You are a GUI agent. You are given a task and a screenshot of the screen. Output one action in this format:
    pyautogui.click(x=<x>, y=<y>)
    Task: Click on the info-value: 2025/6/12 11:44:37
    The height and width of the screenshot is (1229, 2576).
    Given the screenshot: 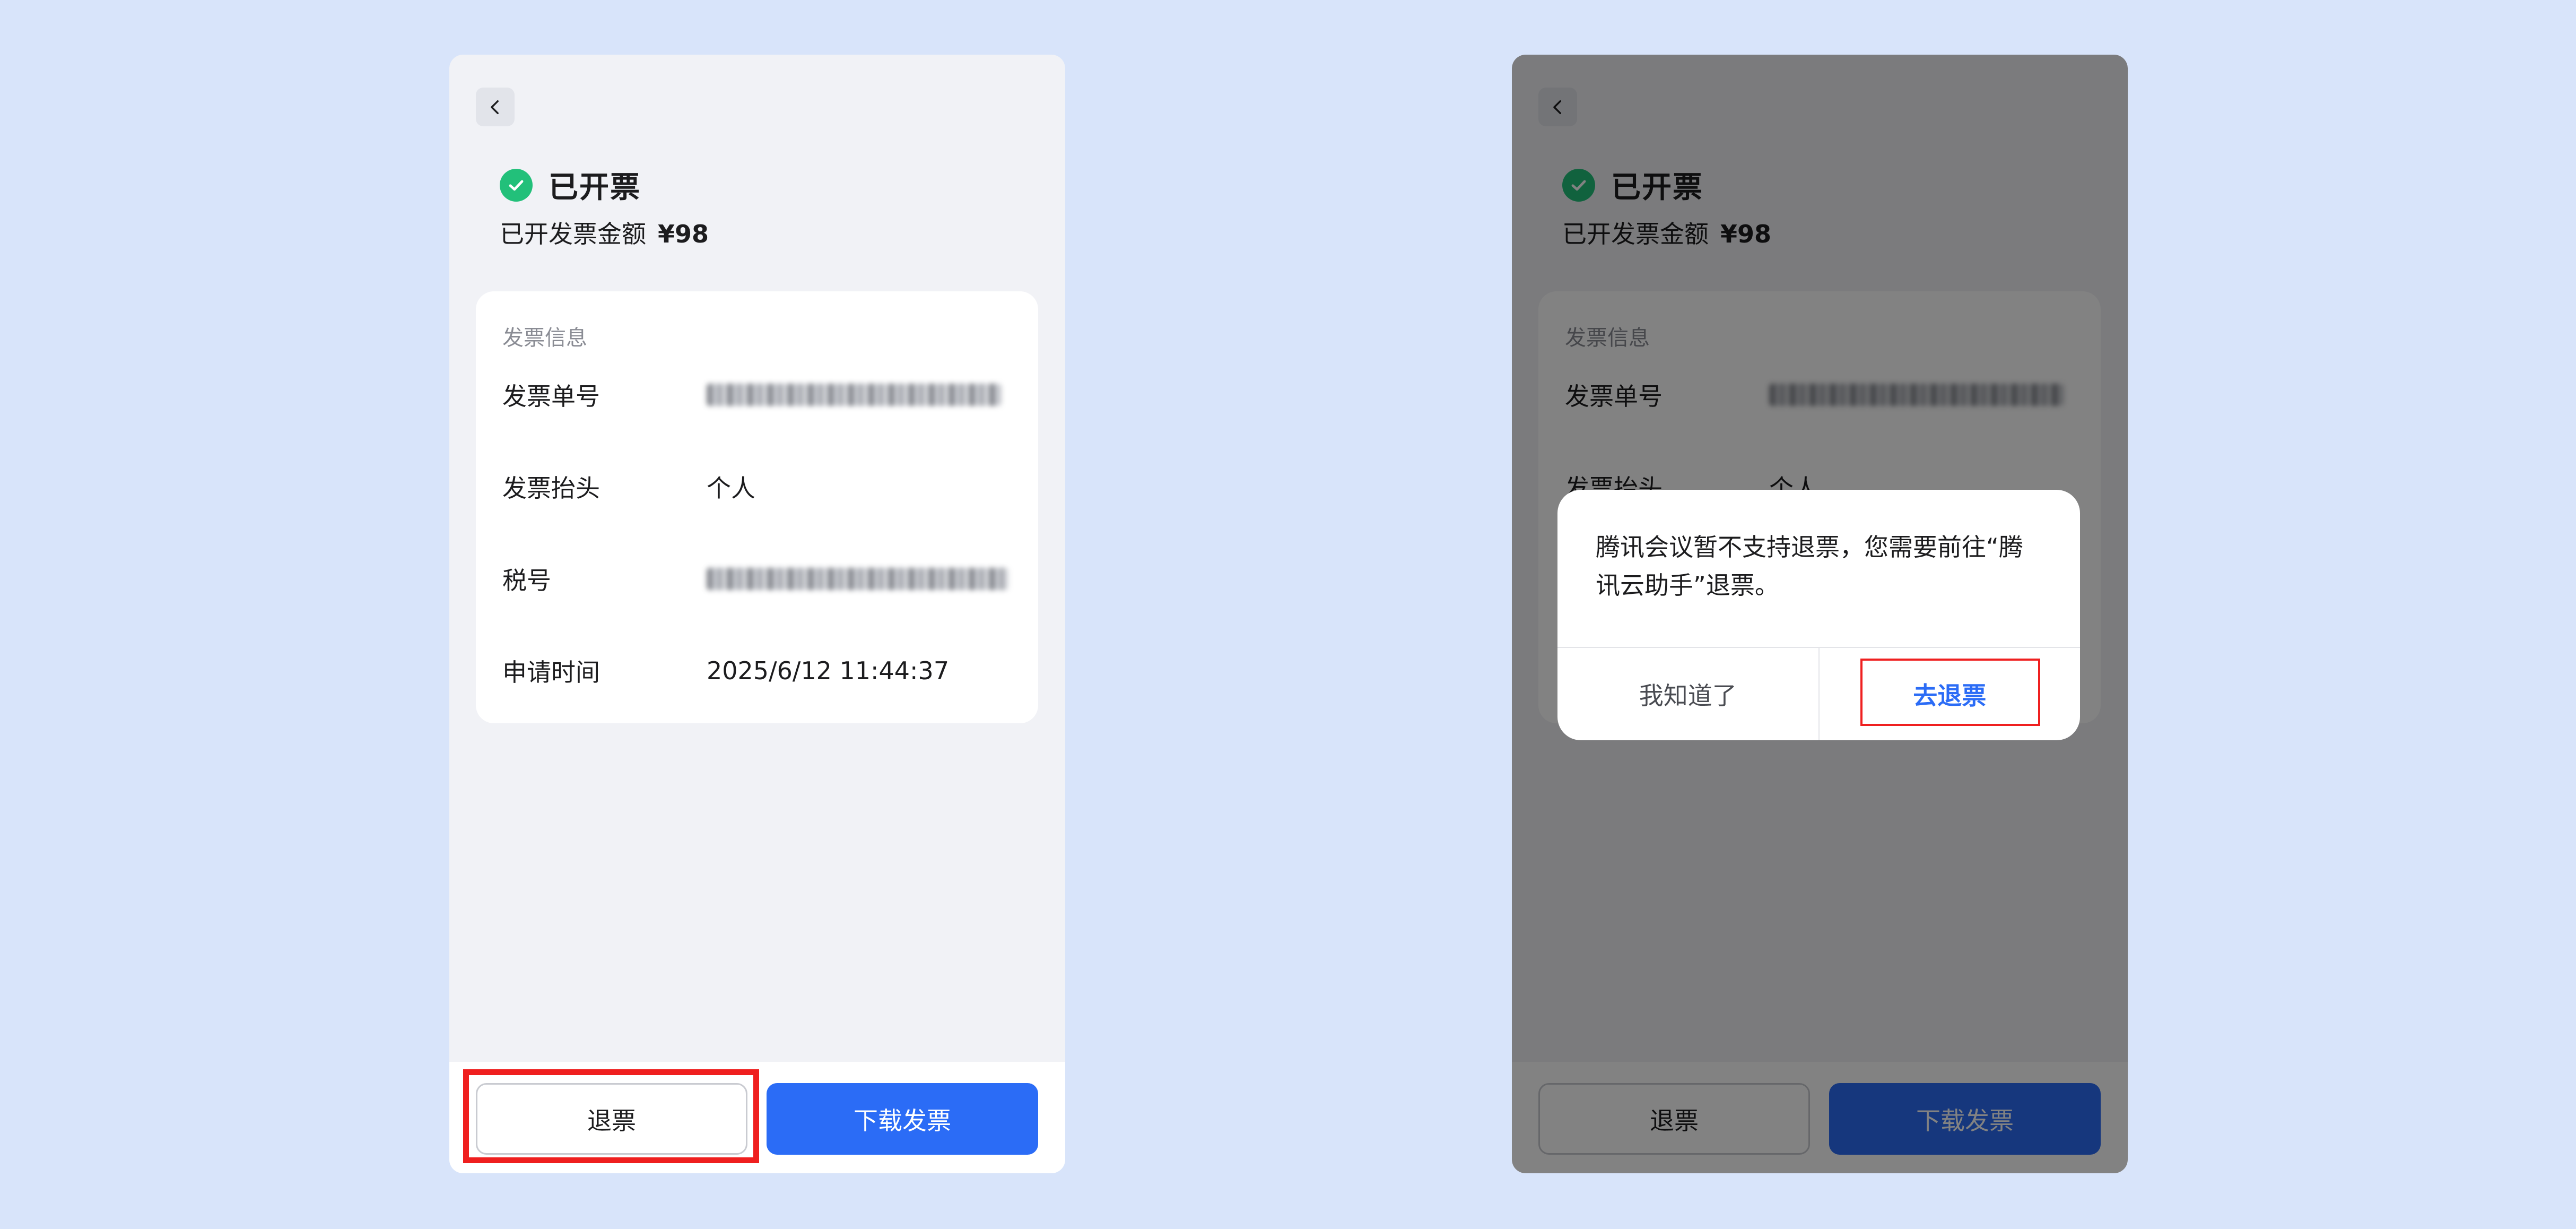 What is the action you would take?
    pyautogui.click(x=829, y=671)
    